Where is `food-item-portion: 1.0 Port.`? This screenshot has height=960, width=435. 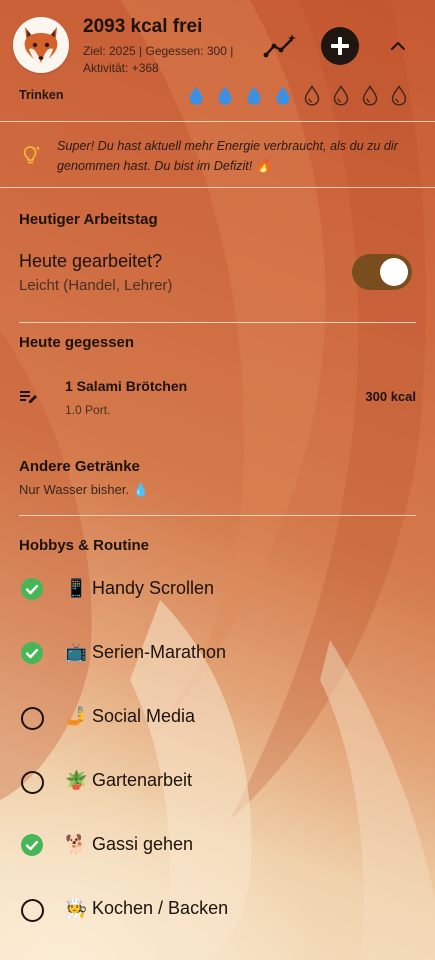 food-item-portion: 1.0 Port. is located at coordinates (88, 410).